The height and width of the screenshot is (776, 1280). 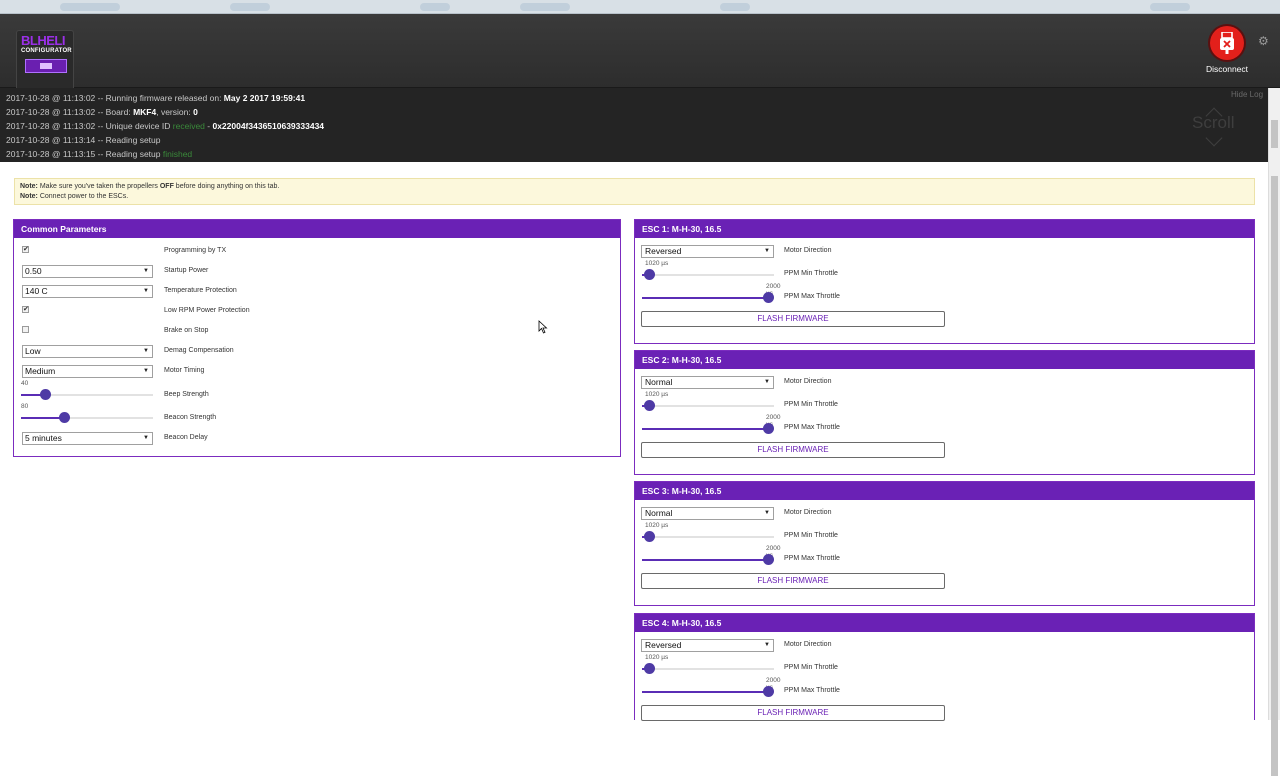 I want to click on low-rpm-protection-label: Low RPM Power Protection, so click(x=207, y=310).